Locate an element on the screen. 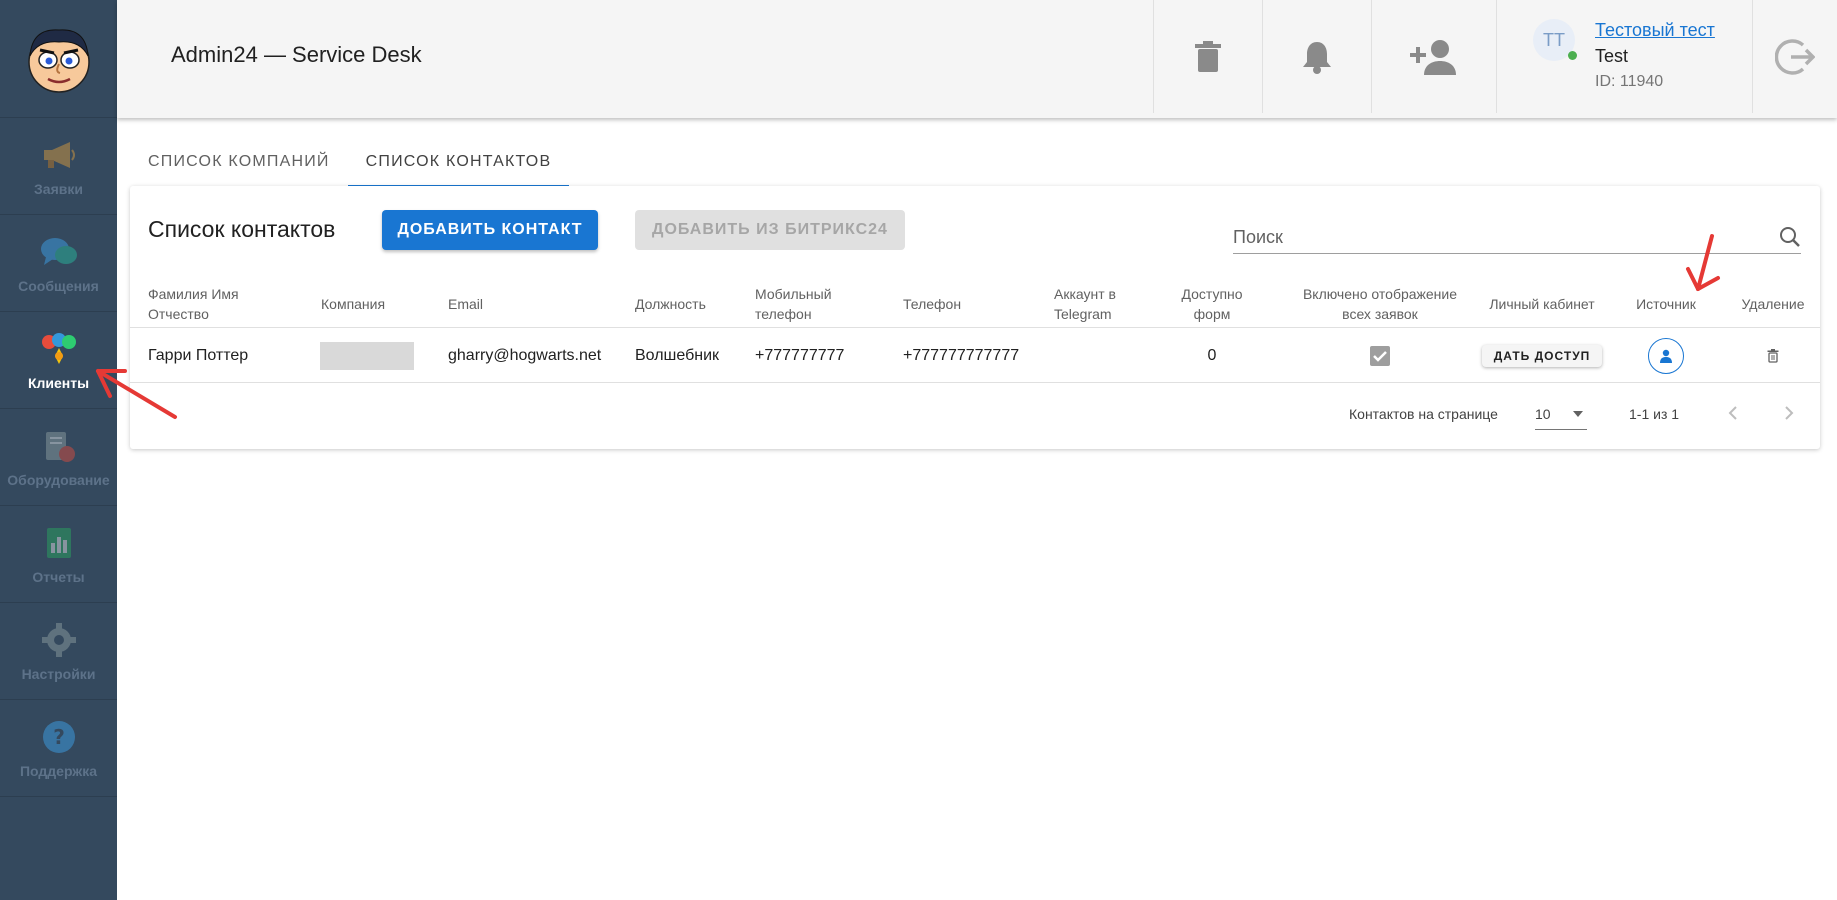 The height and width of the screenshot is (900, 1837). help-icon: ? is located at coordinates (59, 737).